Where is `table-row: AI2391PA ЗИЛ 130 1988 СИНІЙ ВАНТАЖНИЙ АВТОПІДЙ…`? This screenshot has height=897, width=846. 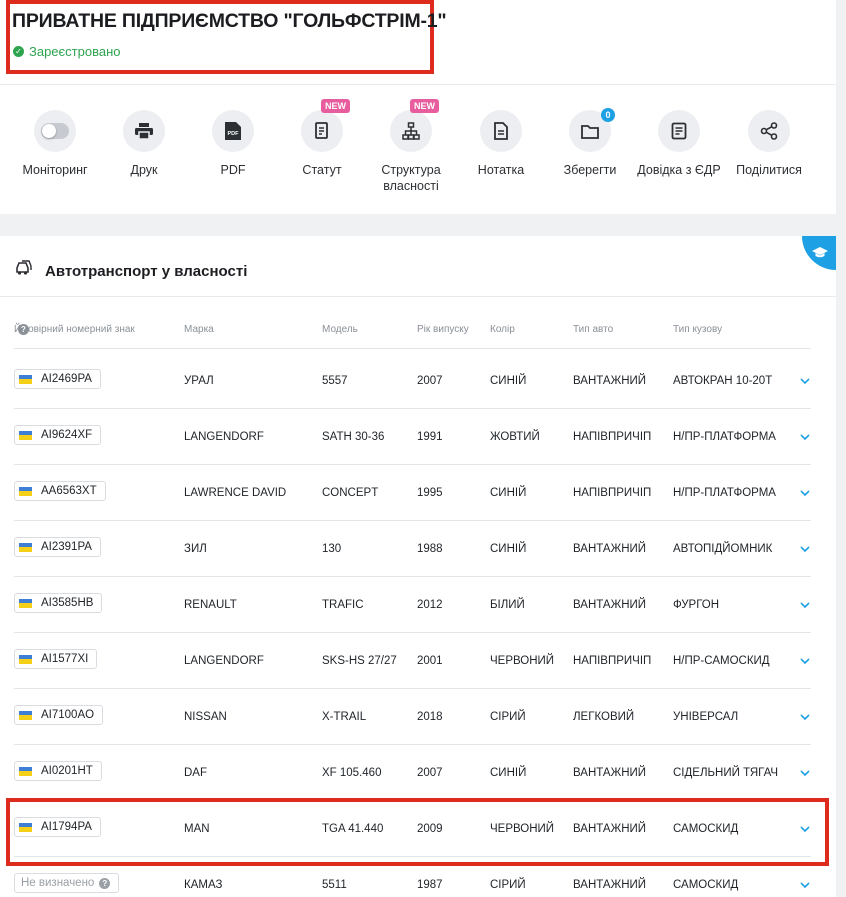
table-row: AI2391PA ЗИЛ 130 1988 СИНІЙ ВАНТАЖНИЙ АВТОПІДЙ… is located at coordinates (418, 549).